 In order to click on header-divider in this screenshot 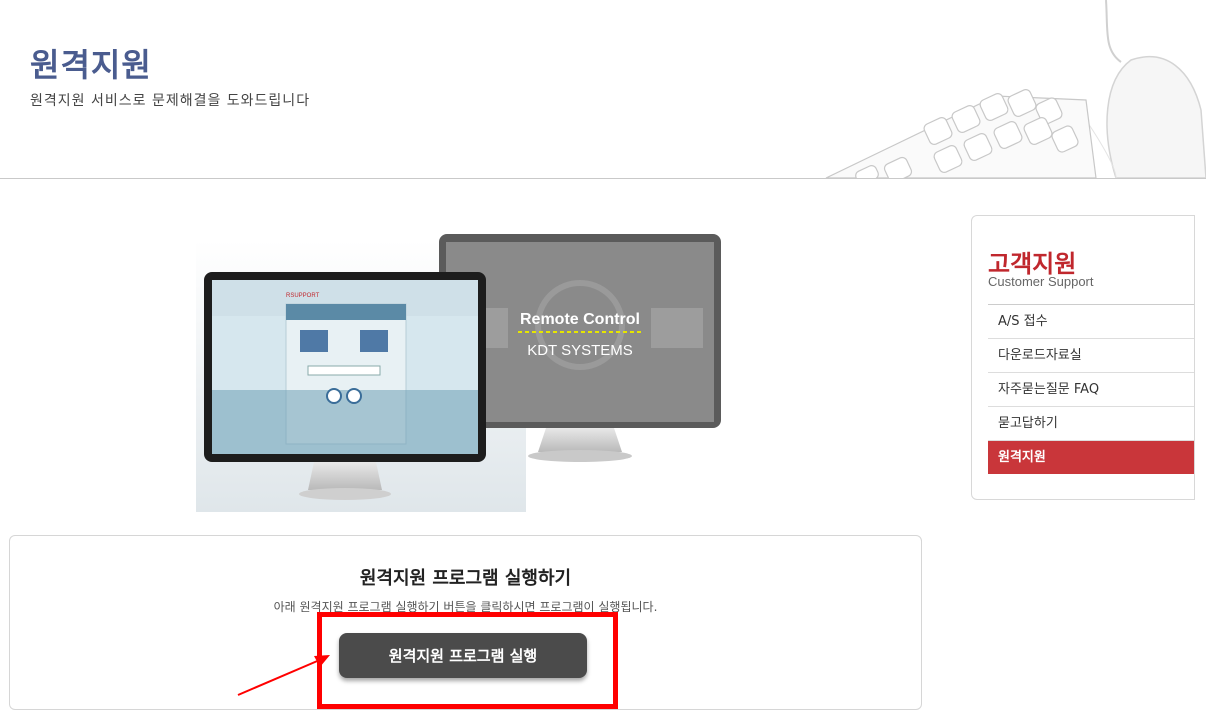, I will do `click(603, 178)`.